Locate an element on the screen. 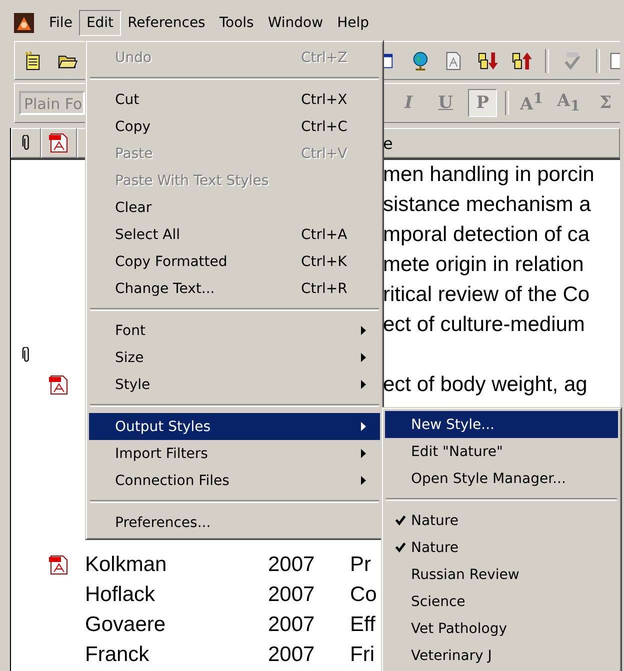  menu-item: Window is located at coordinates (295, 23).